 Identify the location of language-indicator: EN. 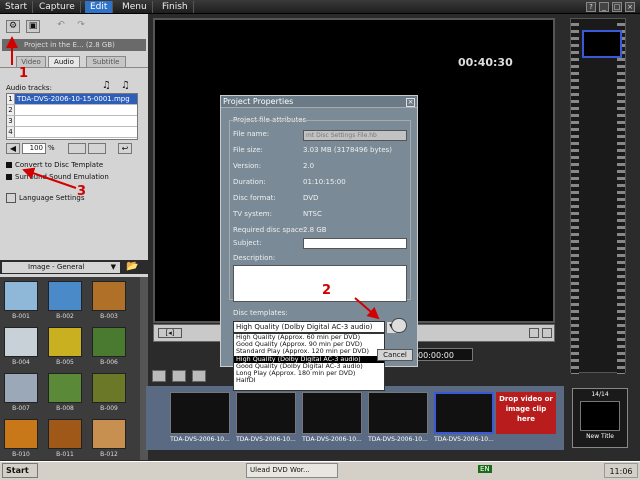
(485, 469).